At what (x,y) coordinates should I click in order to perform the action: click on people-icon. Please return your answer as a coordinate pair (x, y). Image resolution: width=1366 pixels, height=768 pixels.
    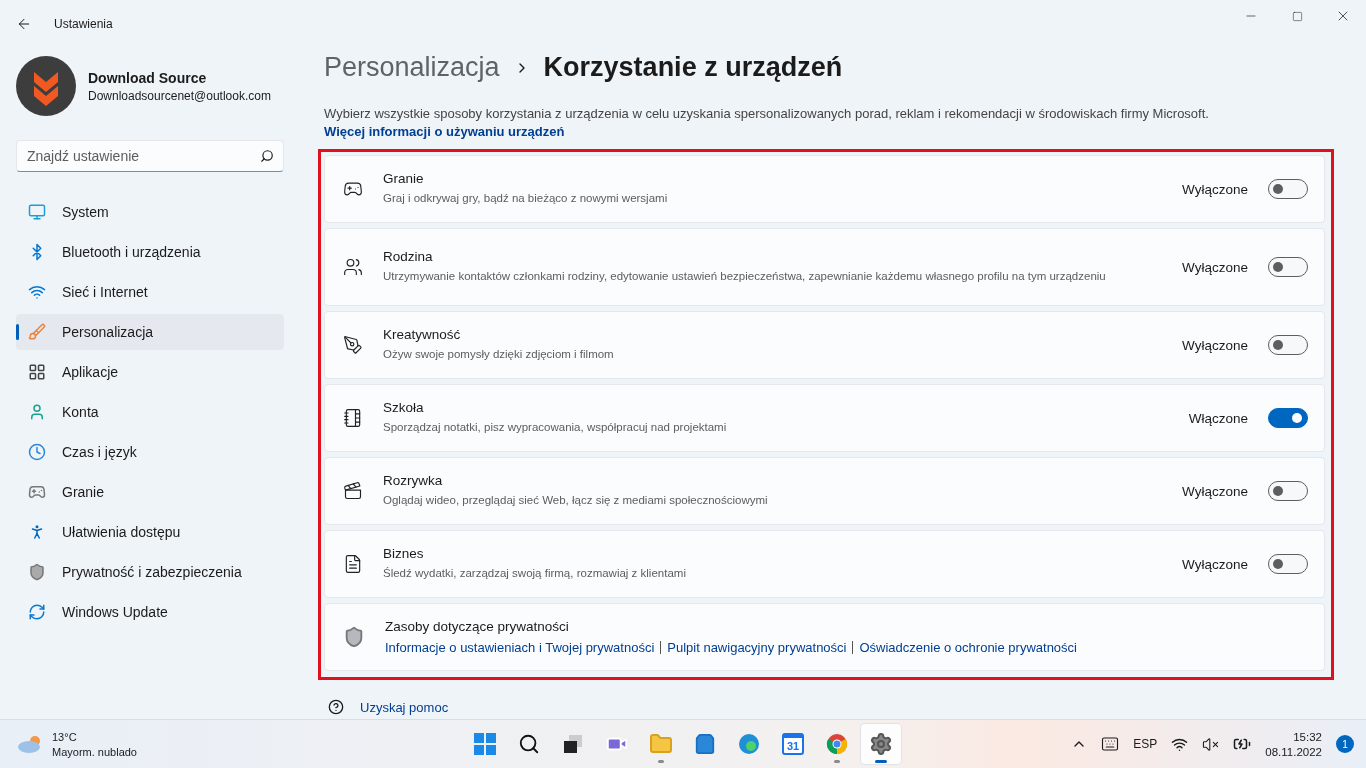
    Looking at the image, I should click on (353, 267).